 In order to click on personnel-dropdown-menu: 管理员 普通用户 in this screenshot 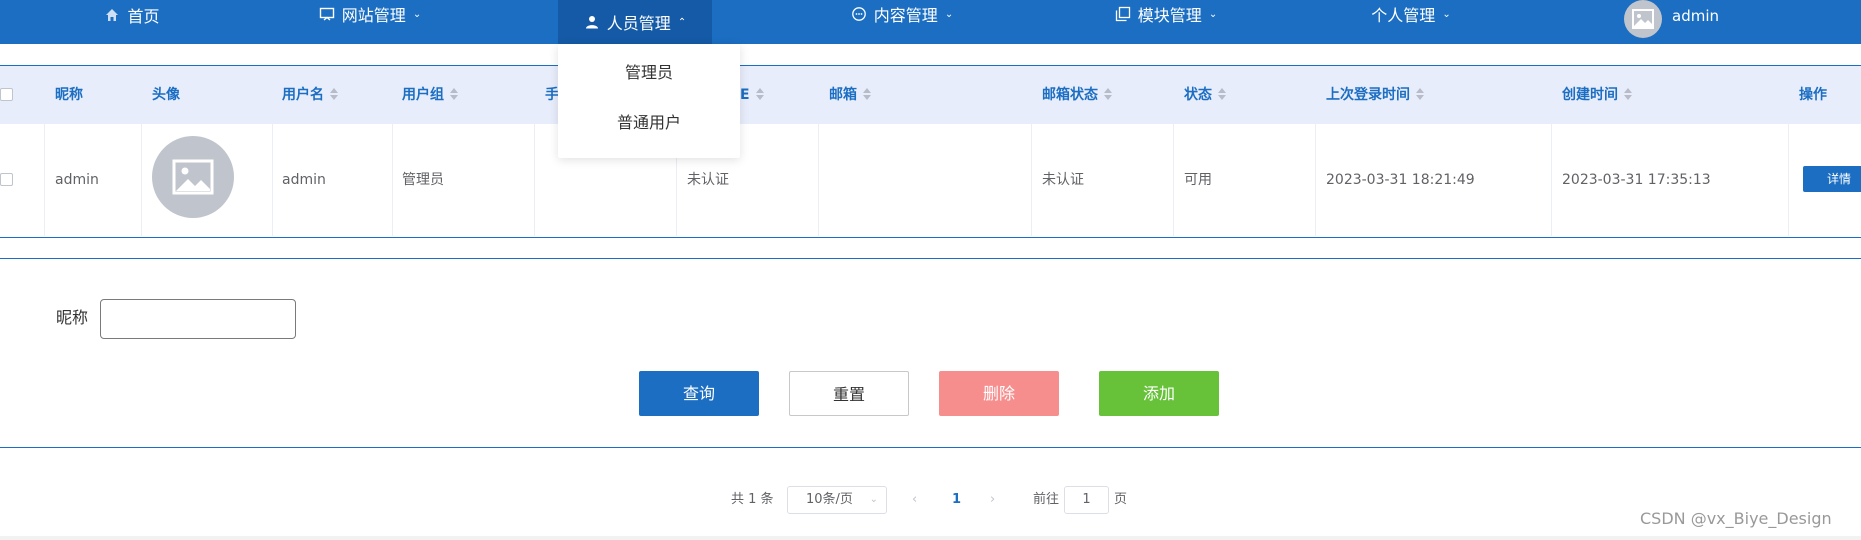, I will do `click(649, 101)`.